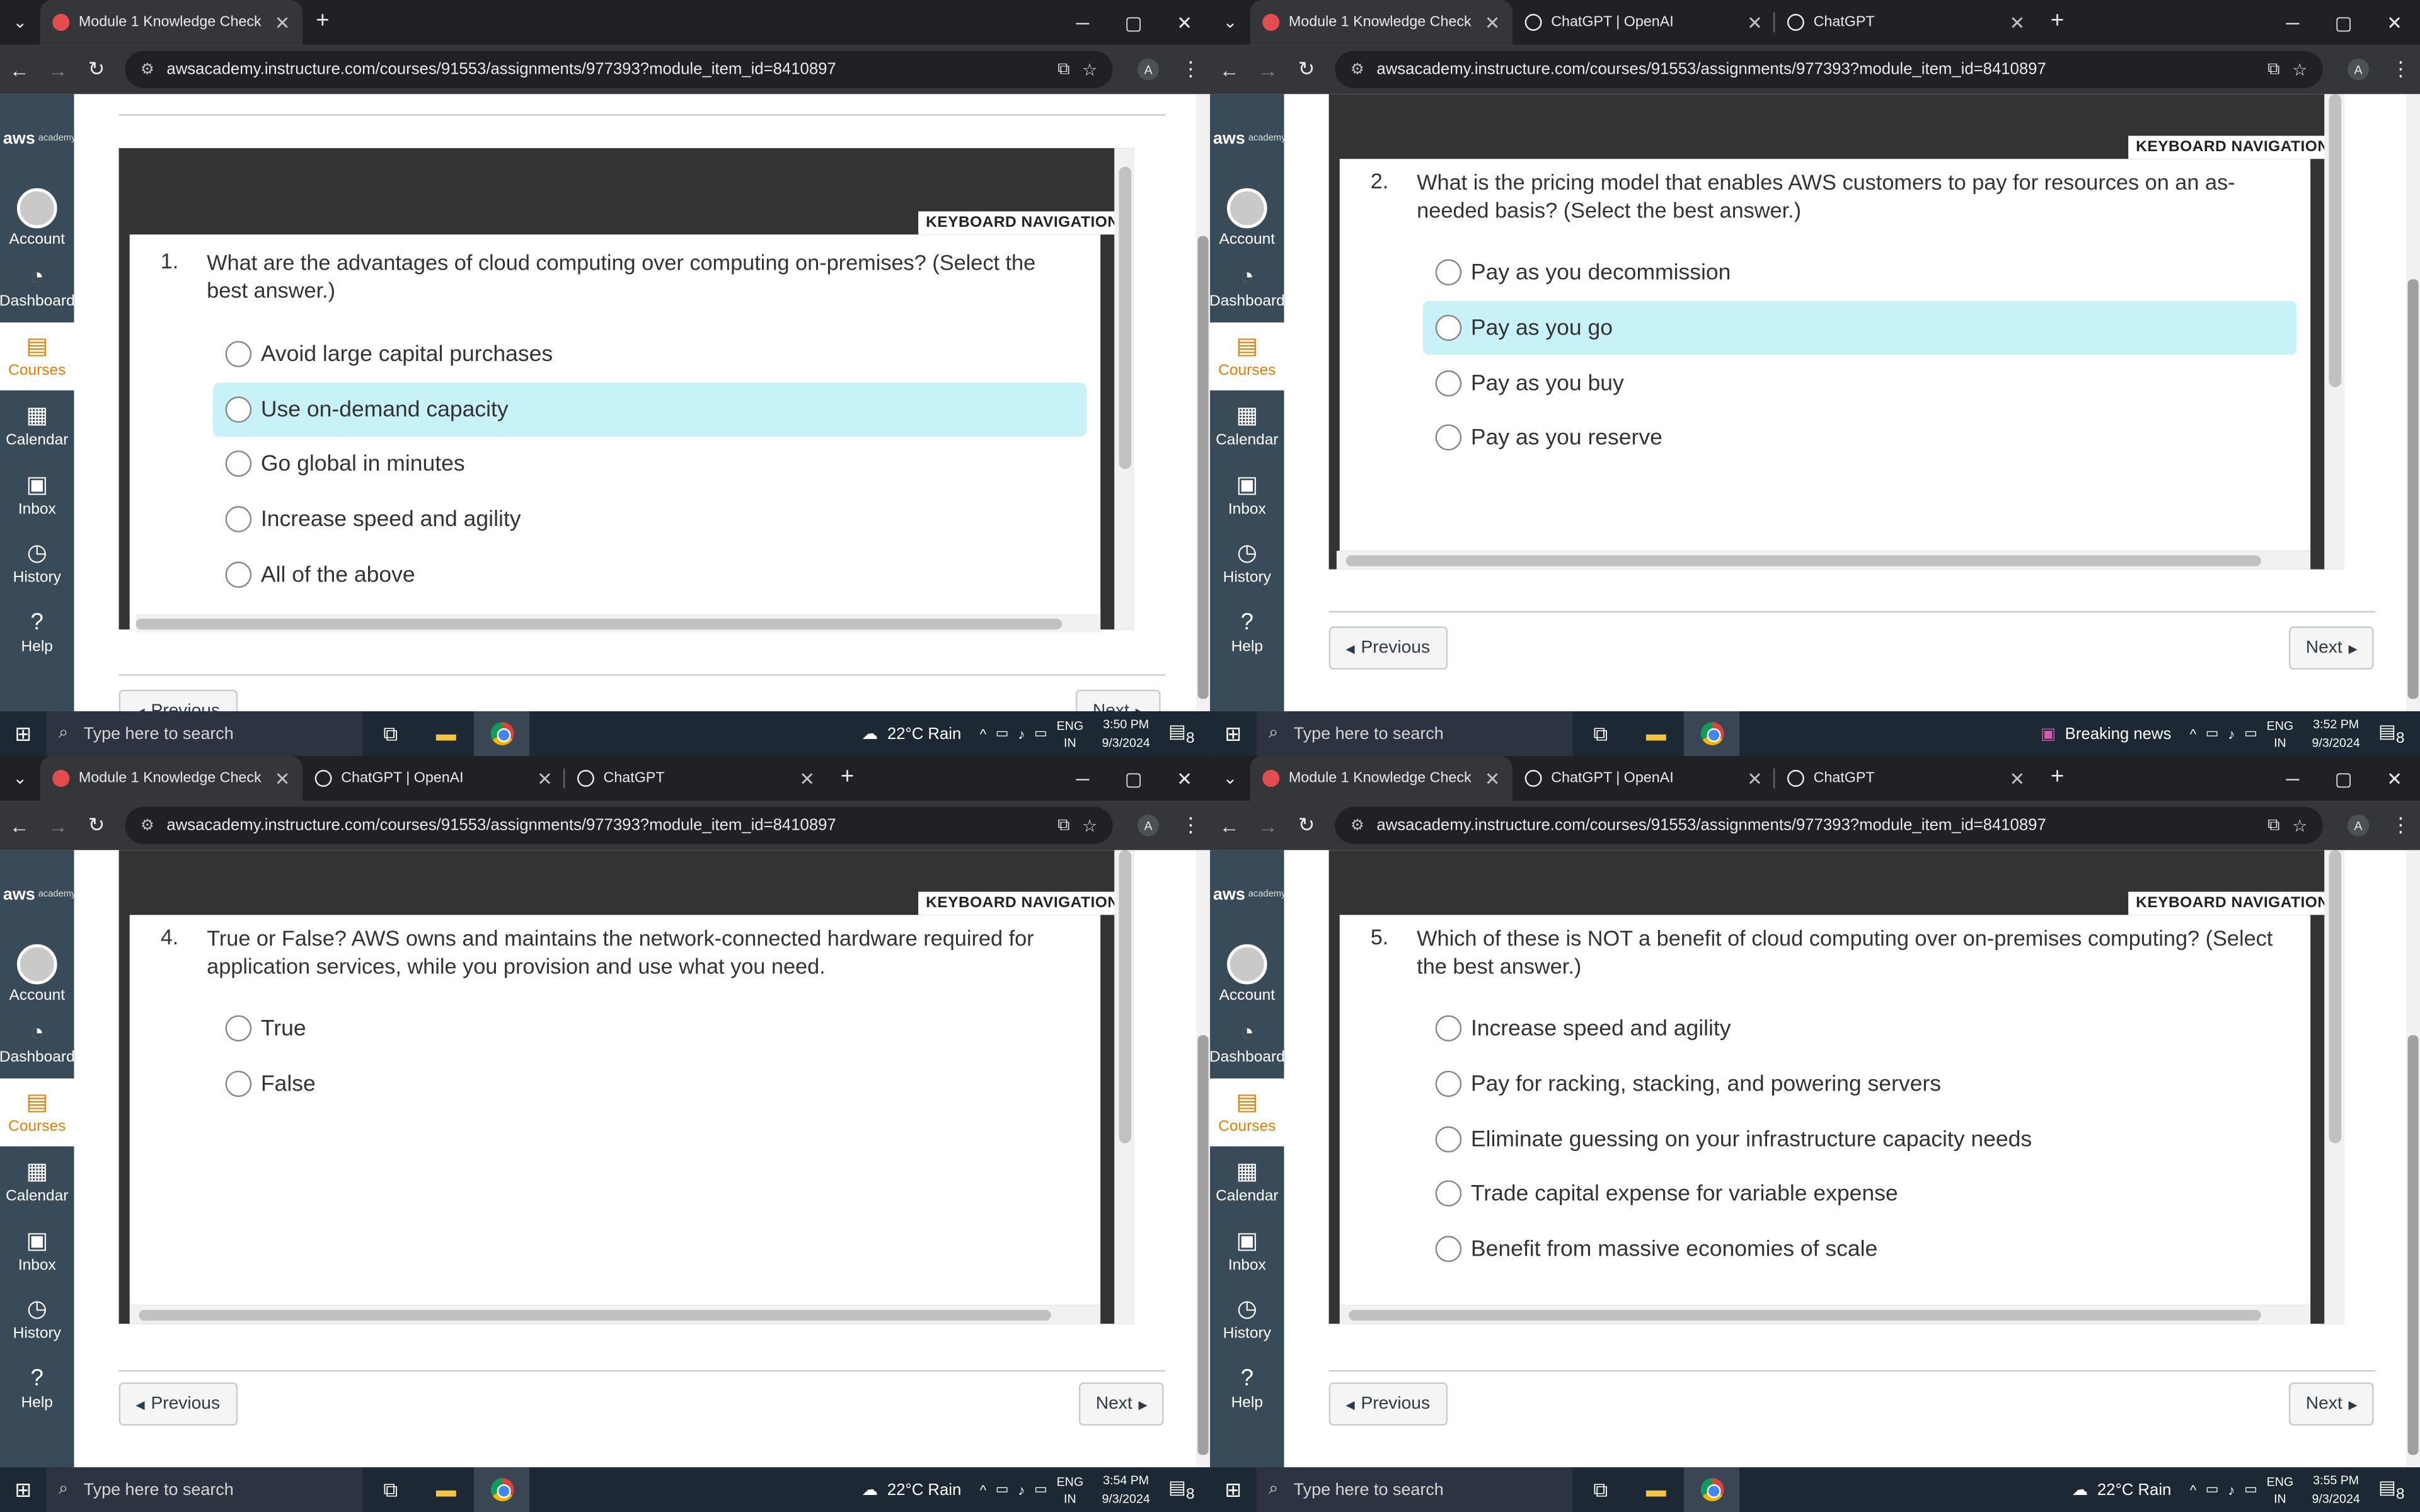  I want to click on nav-dashboard: ◔ Dashboard, so click(37, 287).